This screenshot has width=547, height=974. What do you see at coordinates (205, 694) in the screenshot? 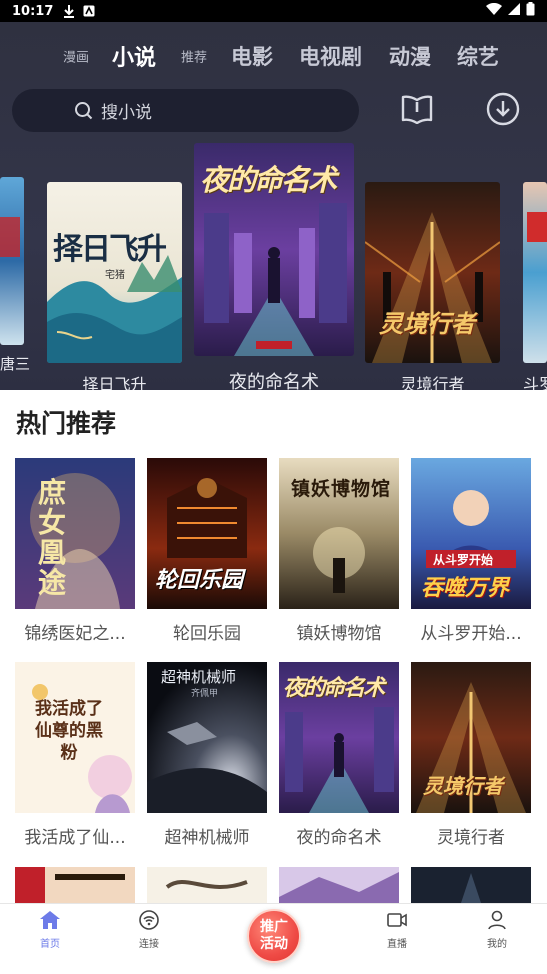
I see `cover-author: 齐佩甲` at bounding box center [205, 694].